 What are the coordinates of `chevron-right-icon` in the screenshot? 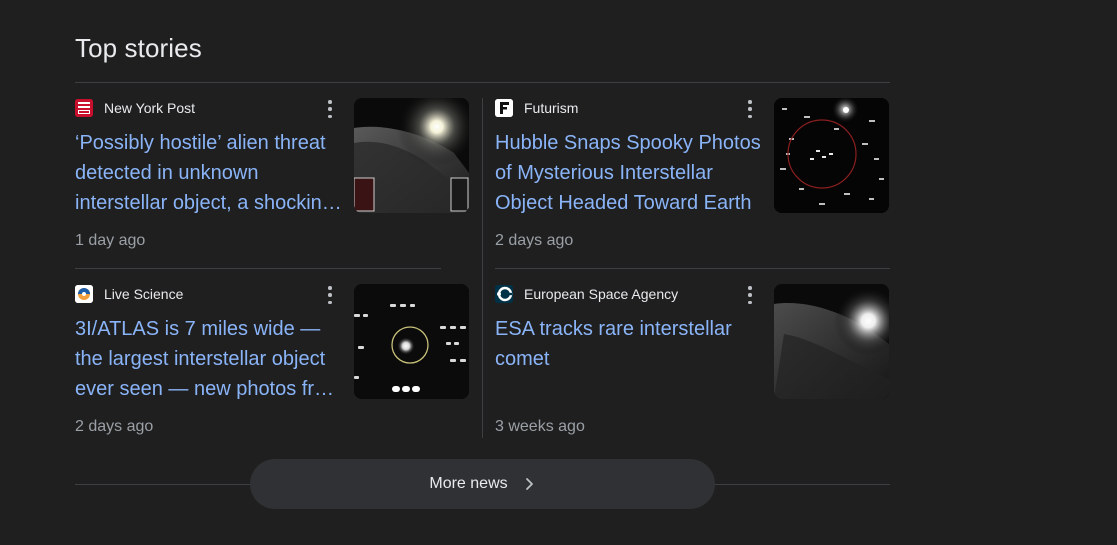 It's located at (529, 484).